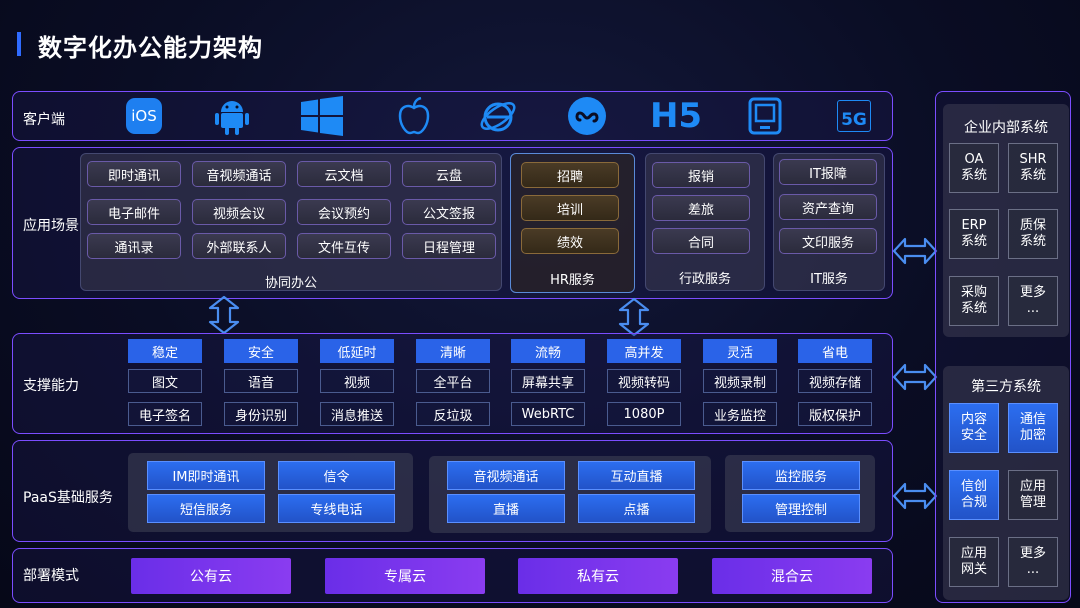  Describe the element at coordinates (336, 475) in the screenshot. I see `paas-service: 信令` at that location.